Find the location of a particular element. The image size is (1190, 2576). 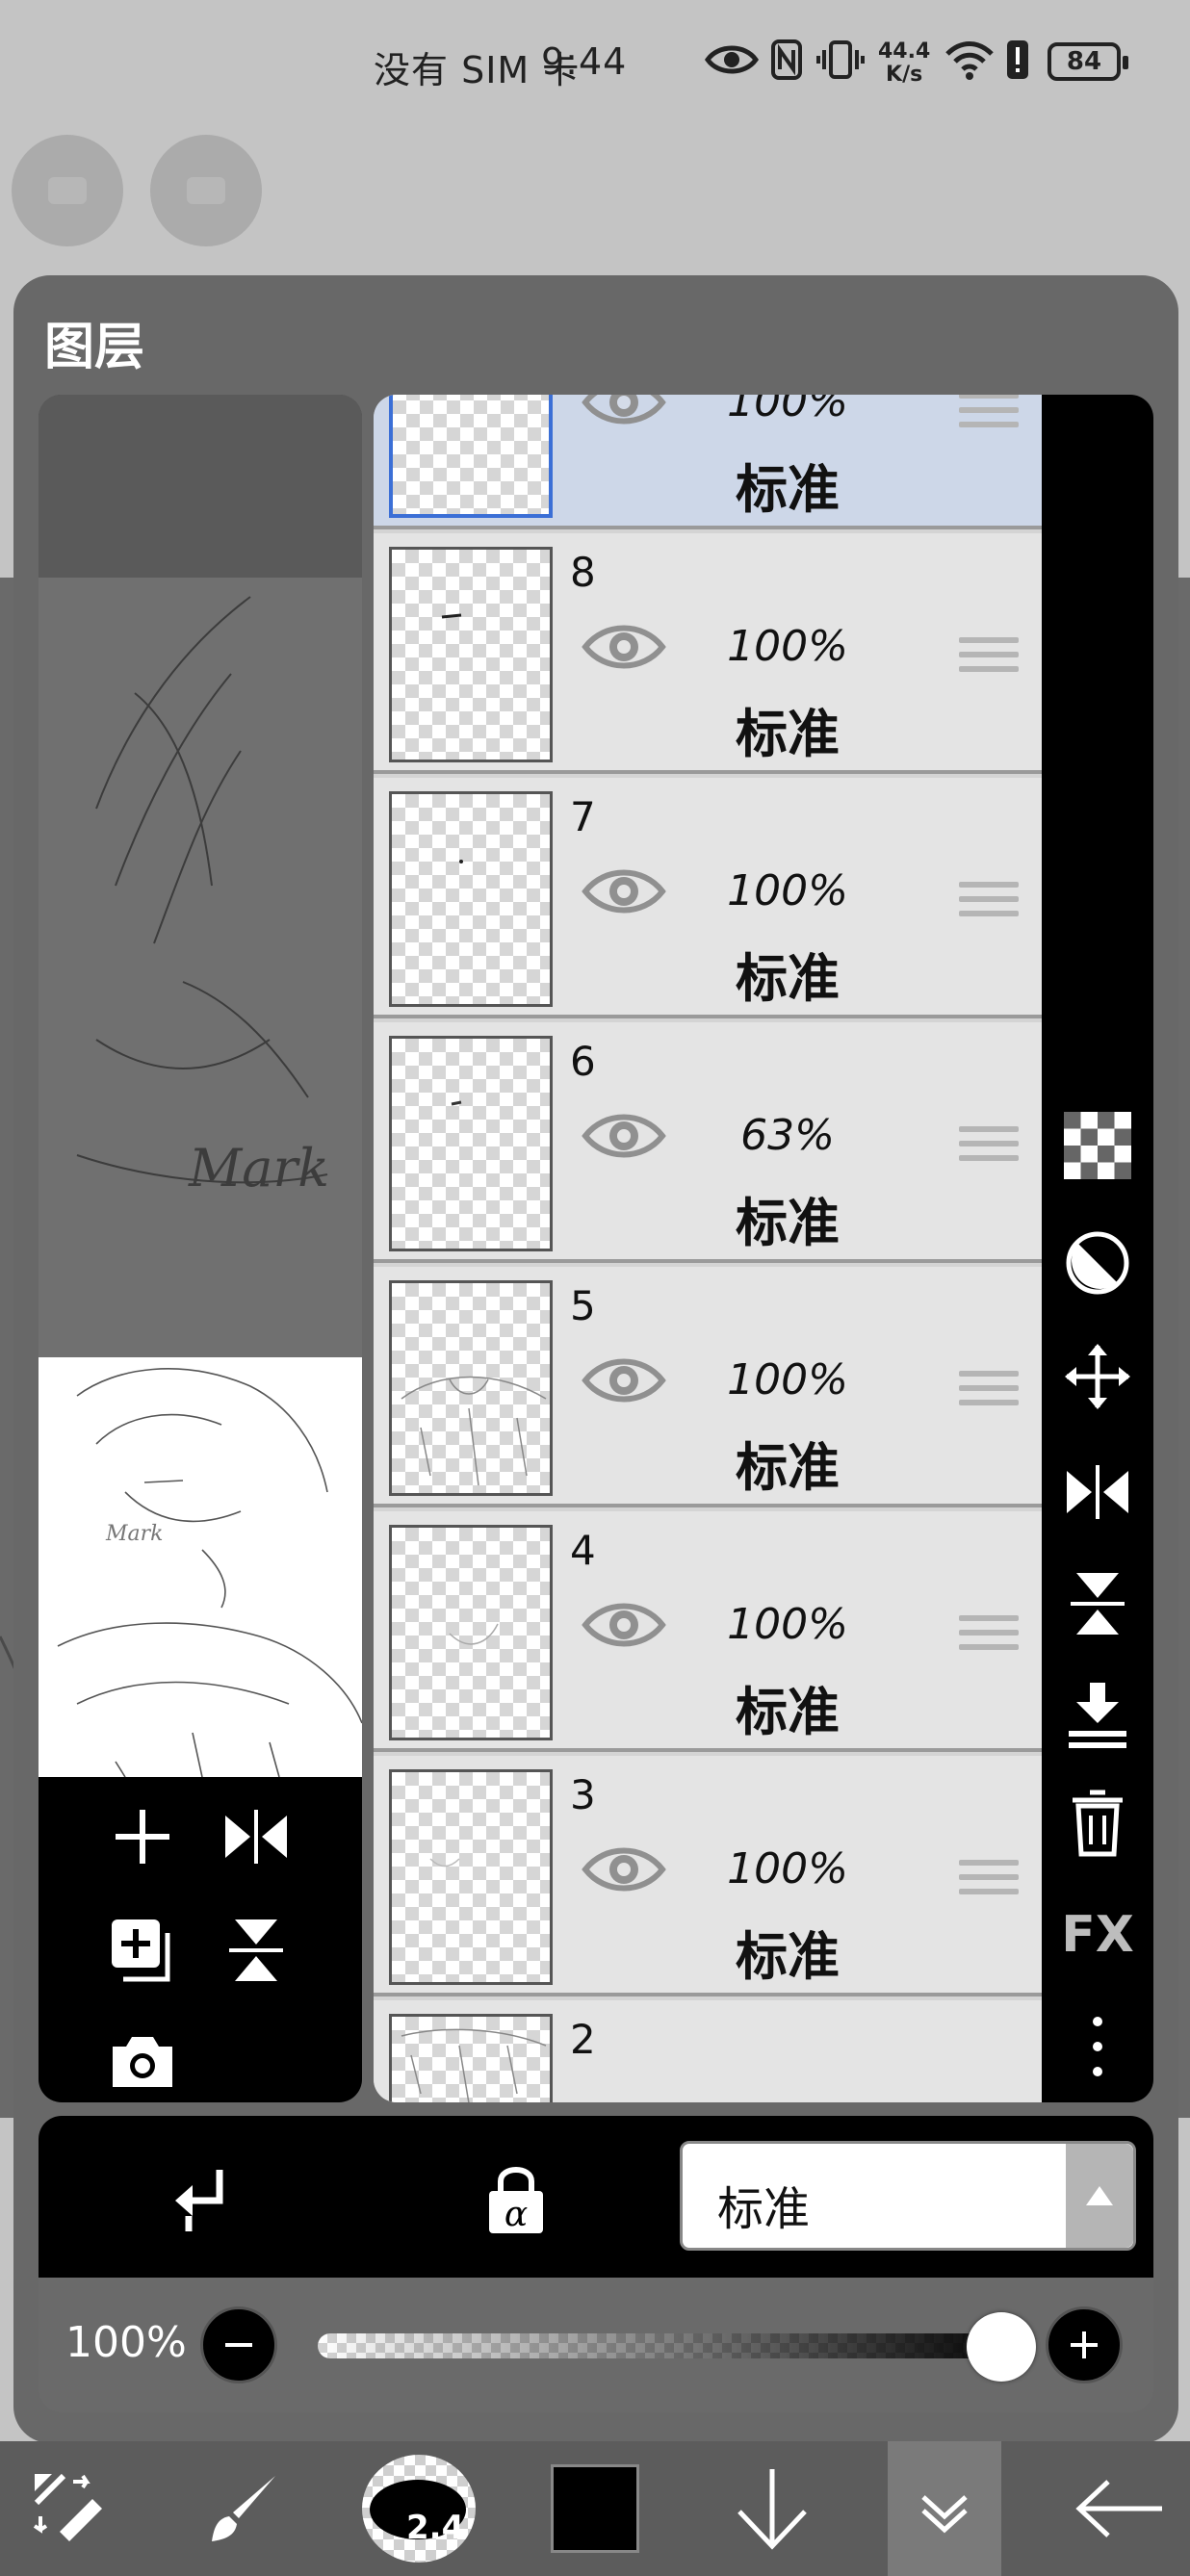

merge-down-icon is located at coordinates (1097, 1715).